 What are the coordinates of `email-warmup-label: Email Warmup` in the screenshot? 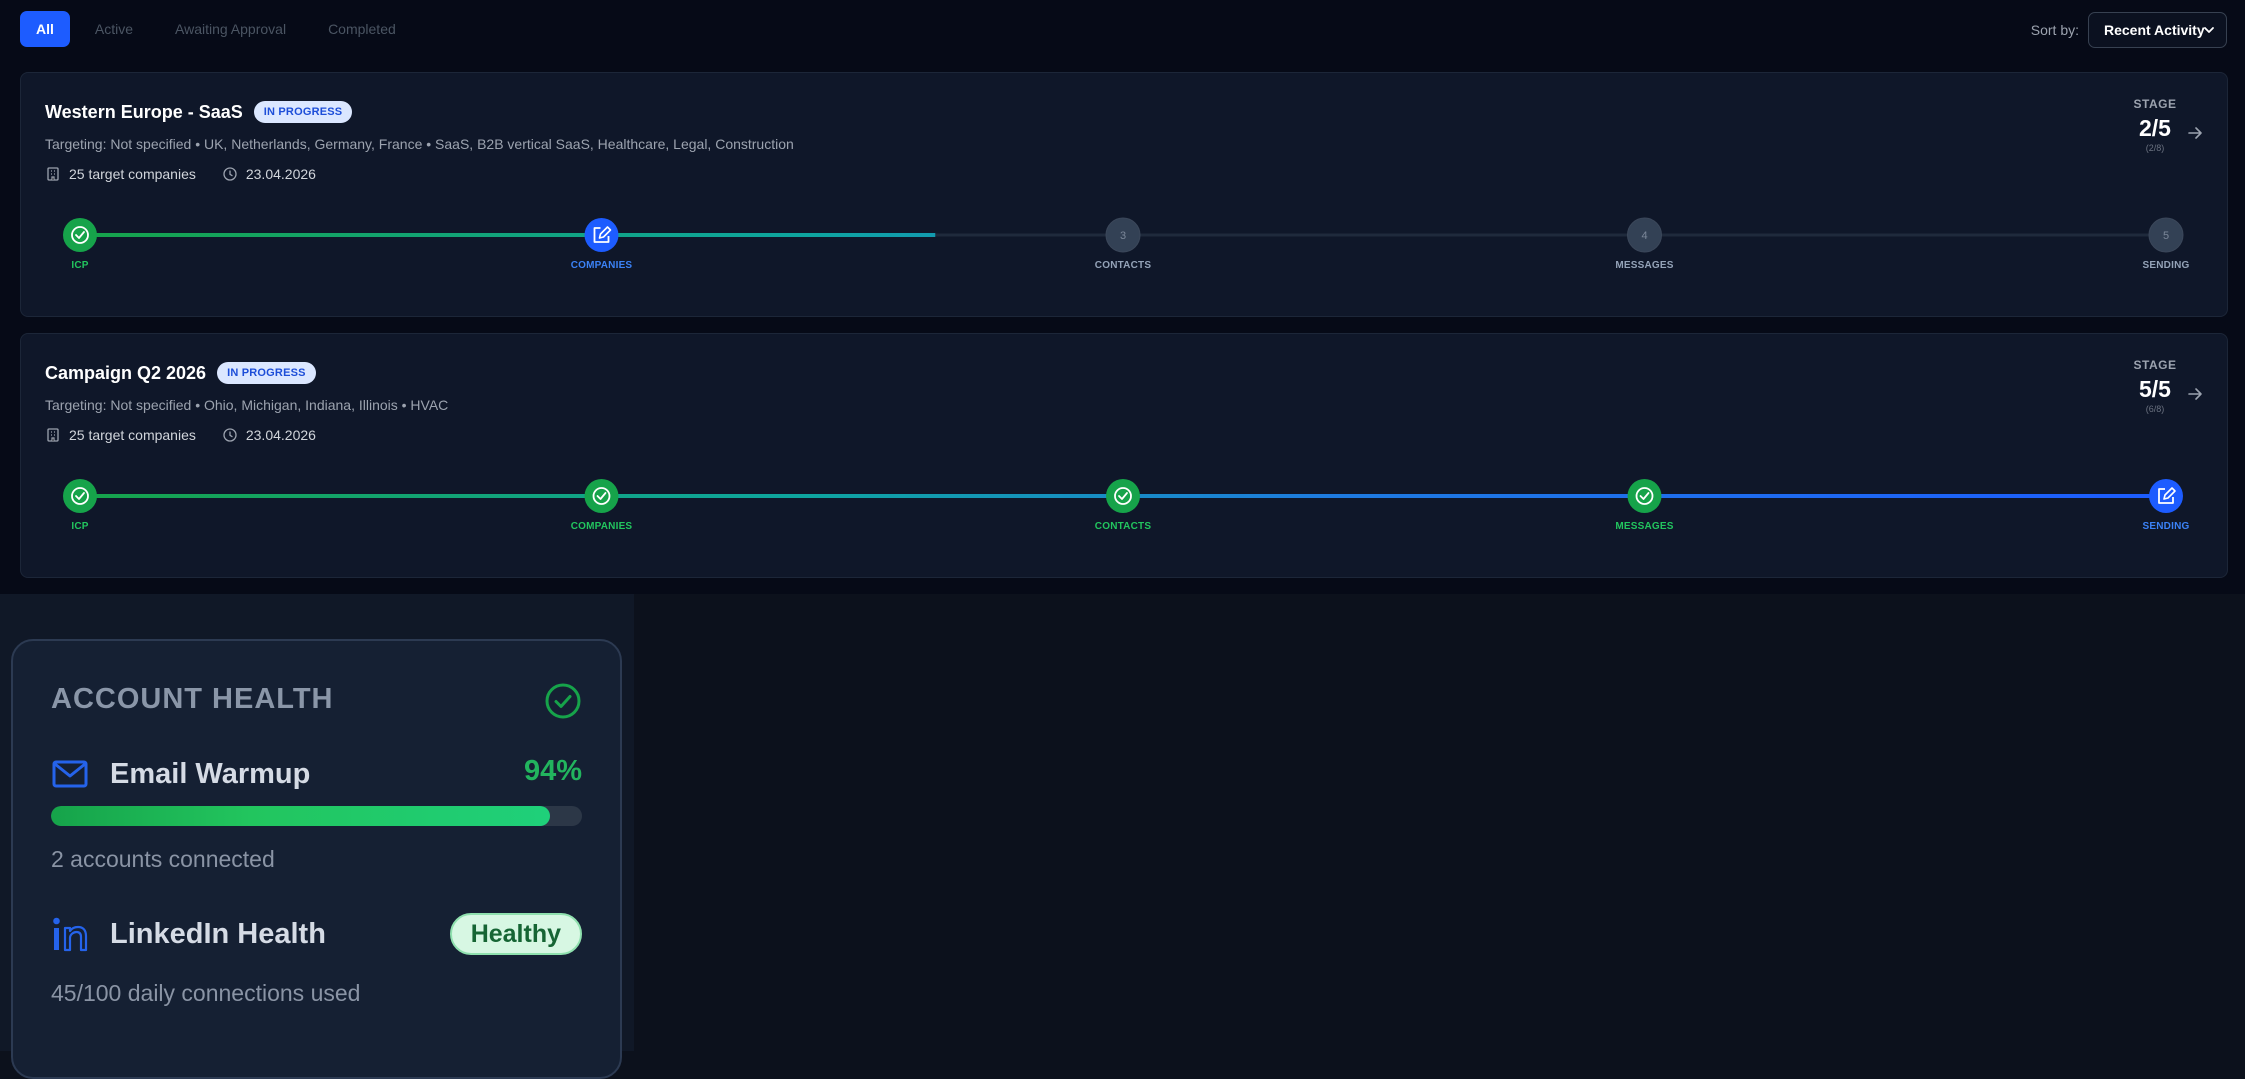 It's located at (210, 773).